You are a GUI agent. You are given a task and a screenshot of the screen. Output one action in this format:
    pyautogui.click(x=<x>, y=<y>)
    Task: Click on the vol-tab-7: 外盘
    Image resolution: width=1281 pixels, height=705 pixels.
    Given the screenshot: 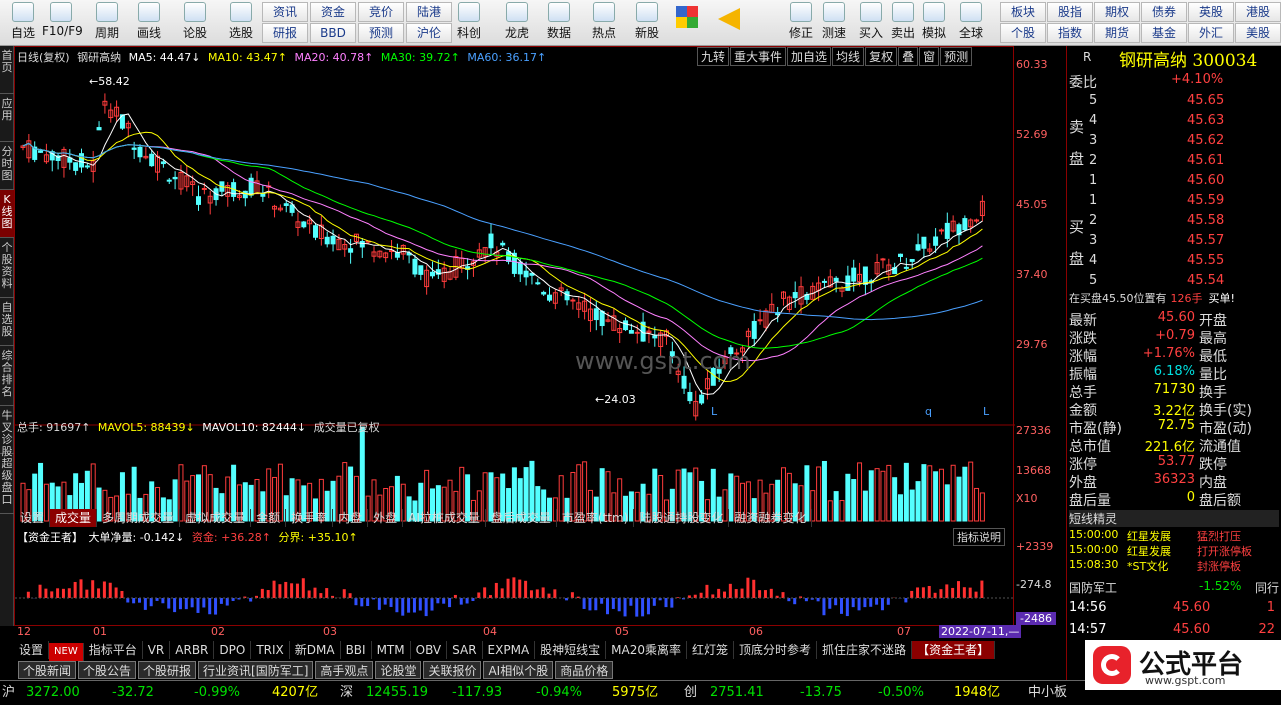 What is the action you would take?
    pyautogui.click(x=386, y=518)
    